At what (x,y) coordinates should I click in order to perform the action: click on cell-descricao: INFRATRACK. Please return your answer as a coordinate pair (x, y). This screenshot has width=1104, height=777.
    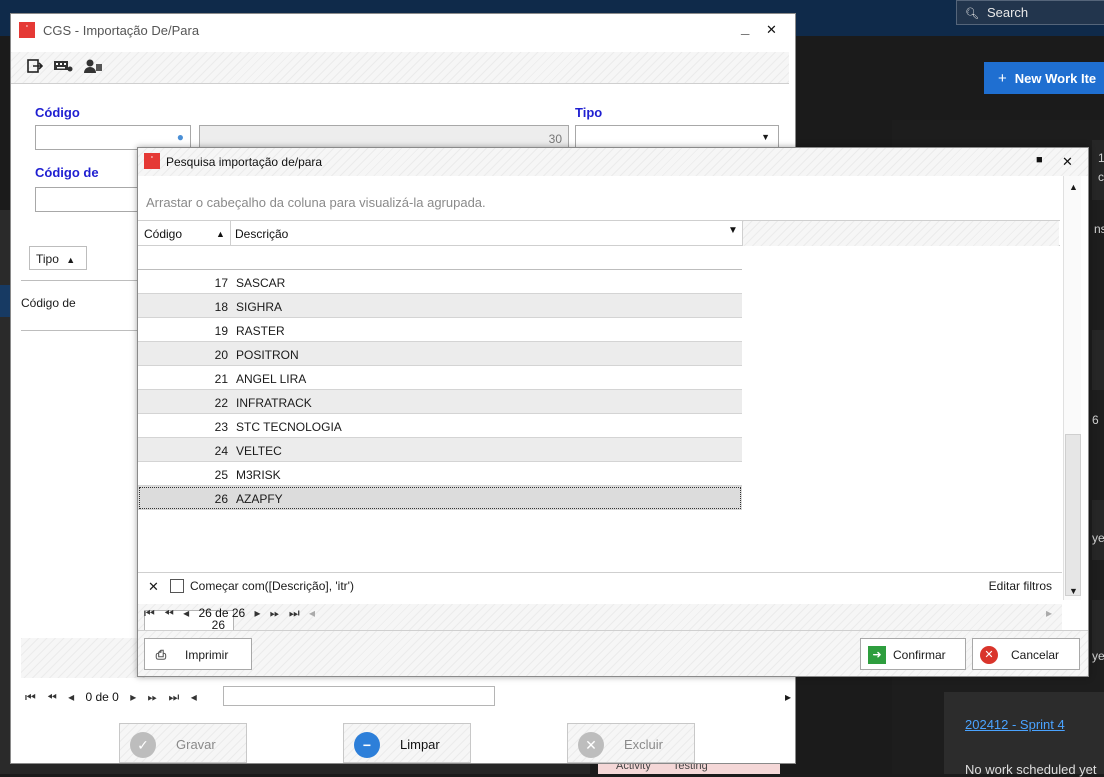
    Looking at the image, I should click on (274, 403).